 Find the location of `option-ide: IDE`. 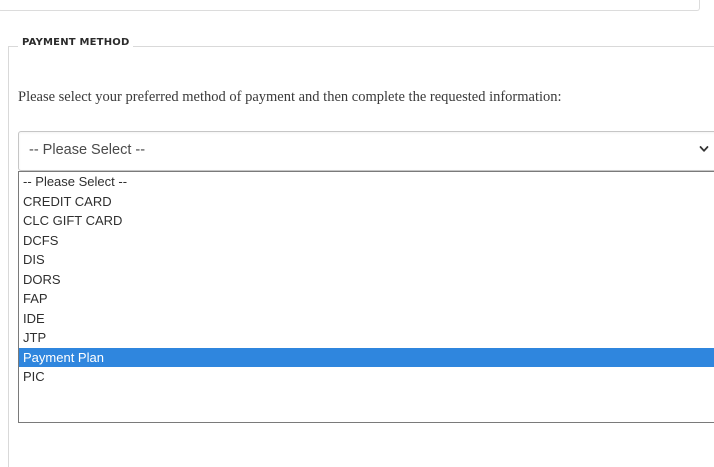

option-ide: IDE is located at coordinates (366, 319).